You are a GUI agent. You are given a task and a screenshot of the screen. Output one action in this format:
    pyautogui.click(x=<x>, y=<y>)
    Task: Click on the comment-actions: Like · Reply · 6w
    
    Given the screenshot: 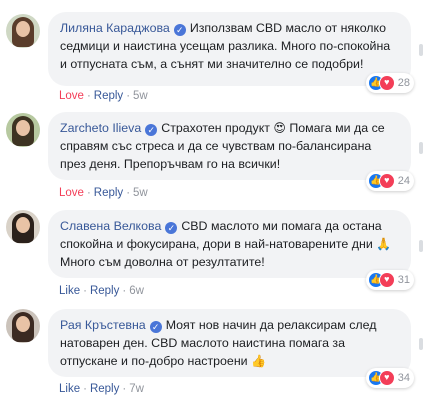 What is the action you would take?
    pyautogui.click(x=101, y=291)
    